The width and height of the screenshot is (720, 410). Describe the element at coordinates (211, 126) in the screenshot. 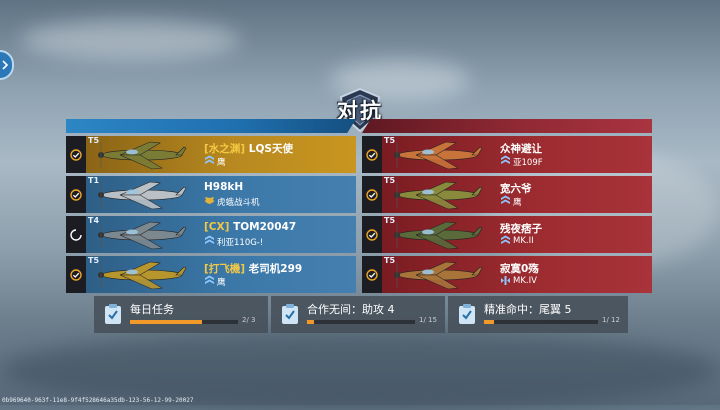

I see `team-left-header-stripe` at that location.